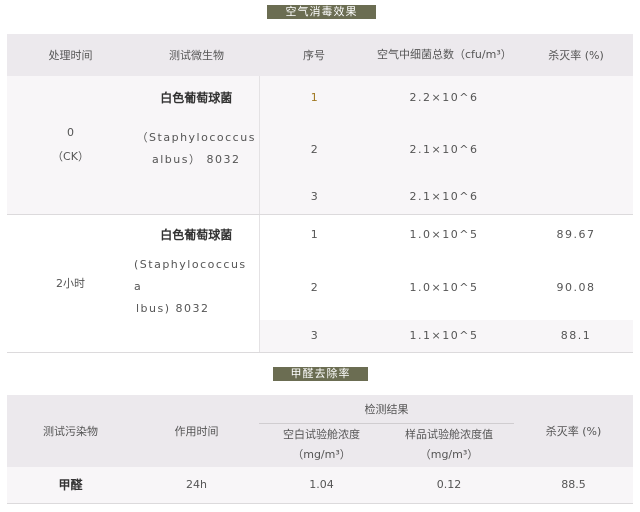 This screenshot has height=512, width=640. What do you see at coordinates (196, 137) in the screenshot?
I see `group0-latin-line1: （Staphylococcus` at bounding box center [196, 137].